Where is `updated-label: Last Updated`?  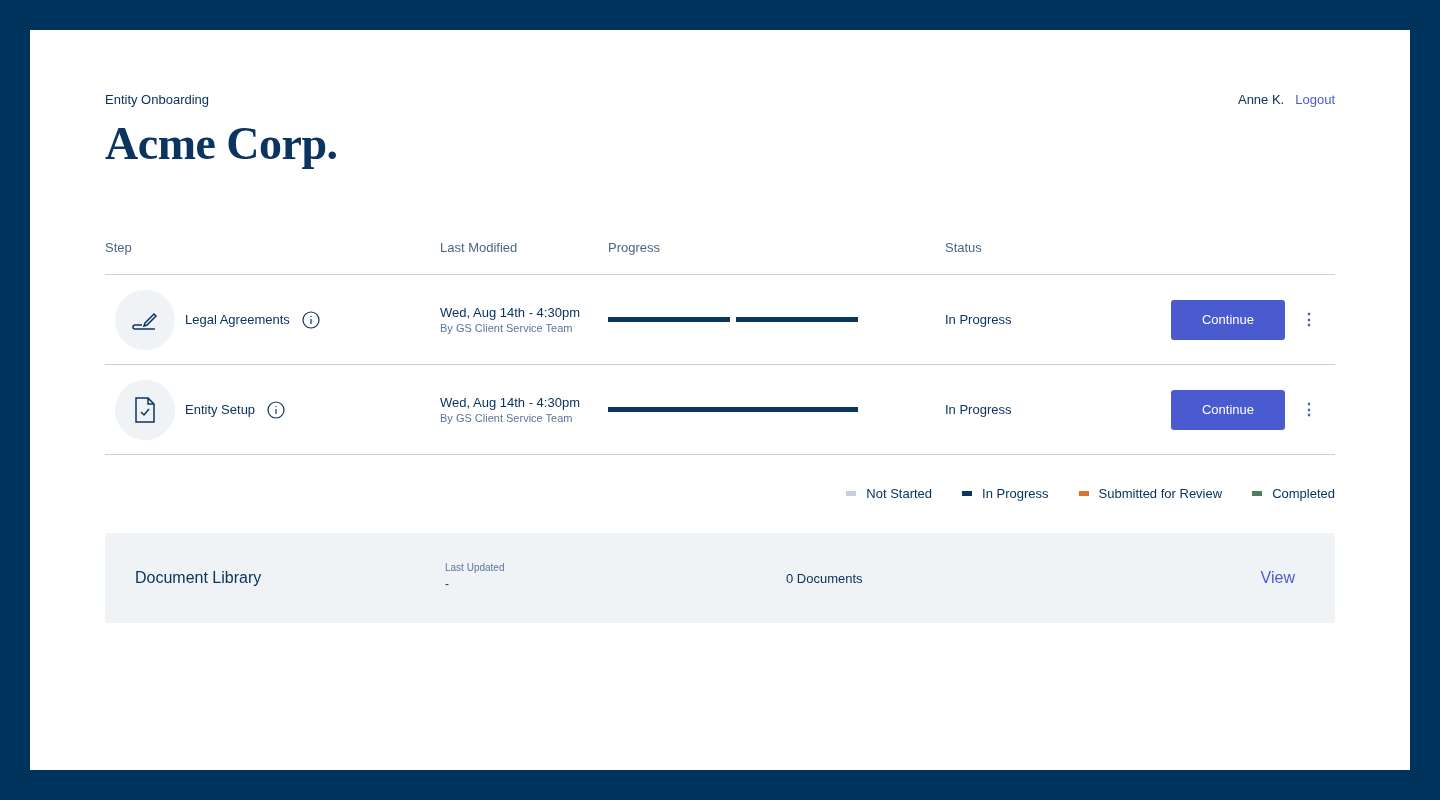
updated-label: Last Updated is located at coordinates (475, 567).